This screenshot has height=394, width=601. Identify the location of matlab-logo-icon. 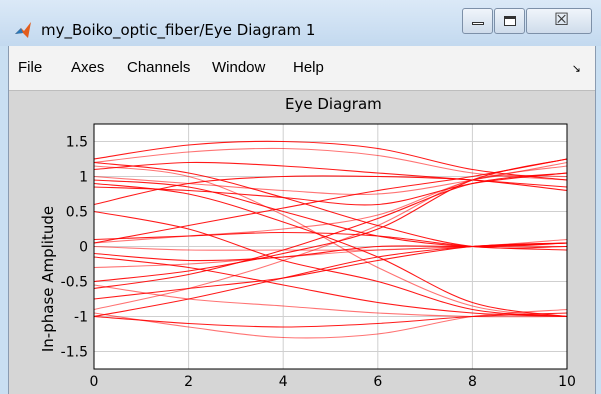
(23, 30).